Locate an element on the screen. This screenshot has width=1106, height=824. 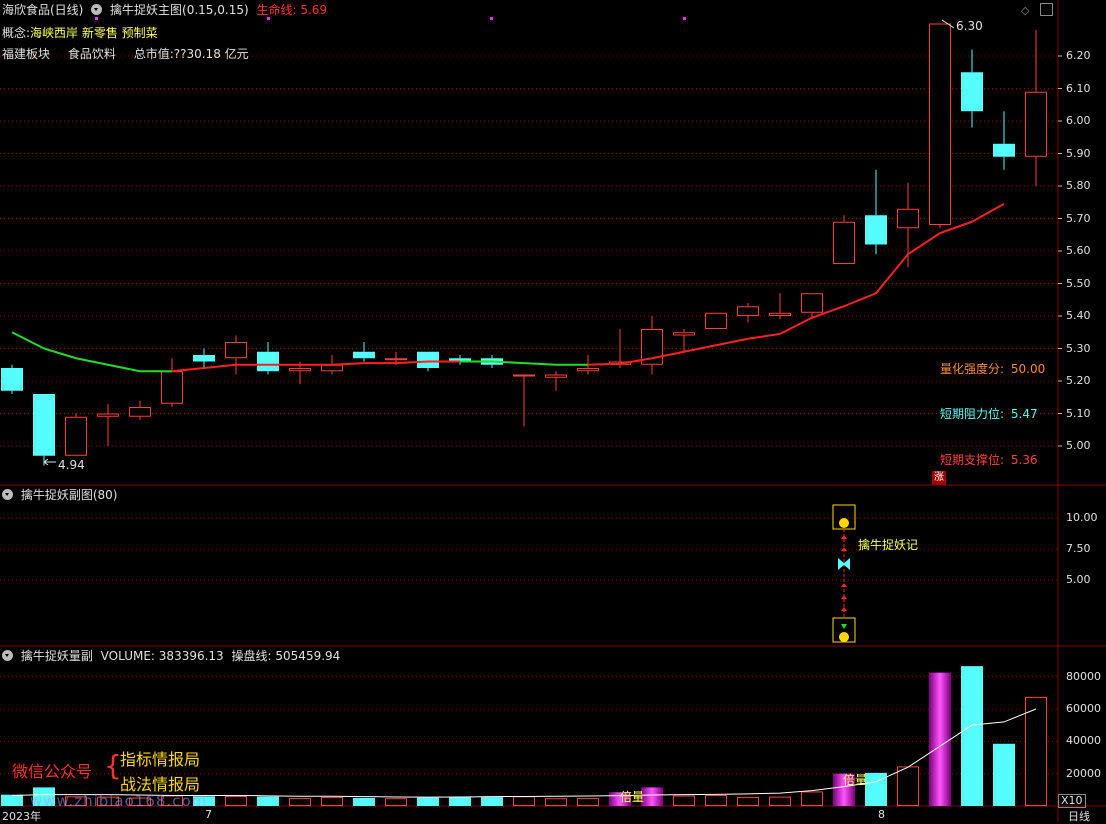
watermark-wechat: 微信公众号 is located at coordinates (52, 771).